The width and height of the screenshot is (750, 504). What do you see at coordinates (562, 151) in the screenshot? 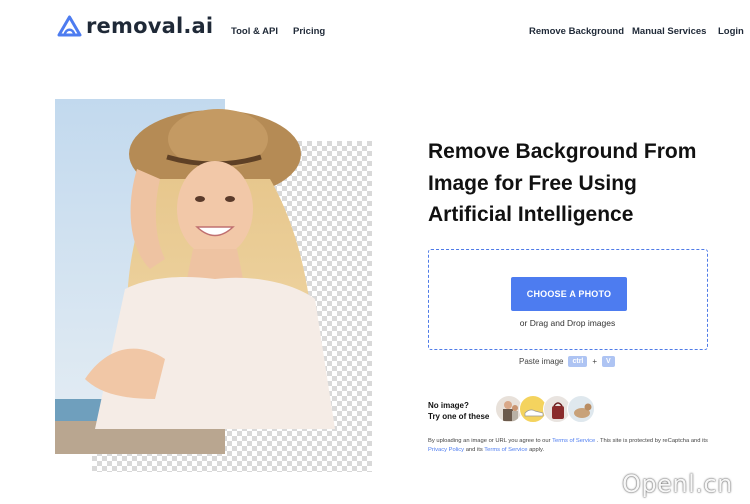
I see `headline-line-1: Remove Background From` at bounding box center [562, 151].